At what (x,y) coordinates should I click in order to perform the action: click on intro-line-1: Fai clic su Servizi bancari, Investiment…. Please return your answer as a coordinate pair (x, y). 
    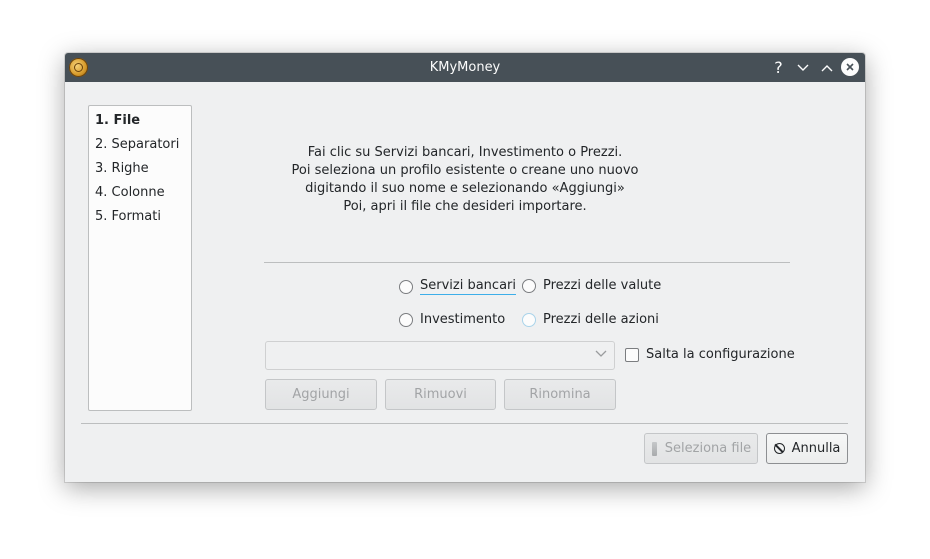
    Looking at the image, I should click on (465, 152).